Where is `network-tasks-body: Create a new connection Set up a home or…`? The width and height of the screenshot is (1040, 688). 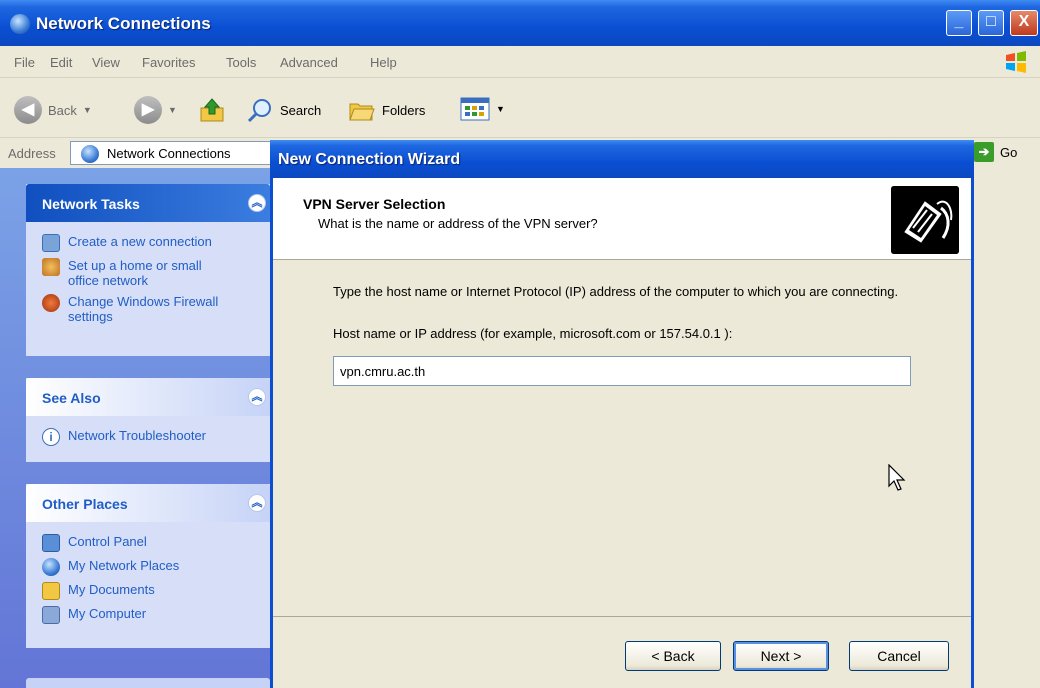
network-tasks-body: Create a new connection Set up a home or… is located at coordinates (148, 281).